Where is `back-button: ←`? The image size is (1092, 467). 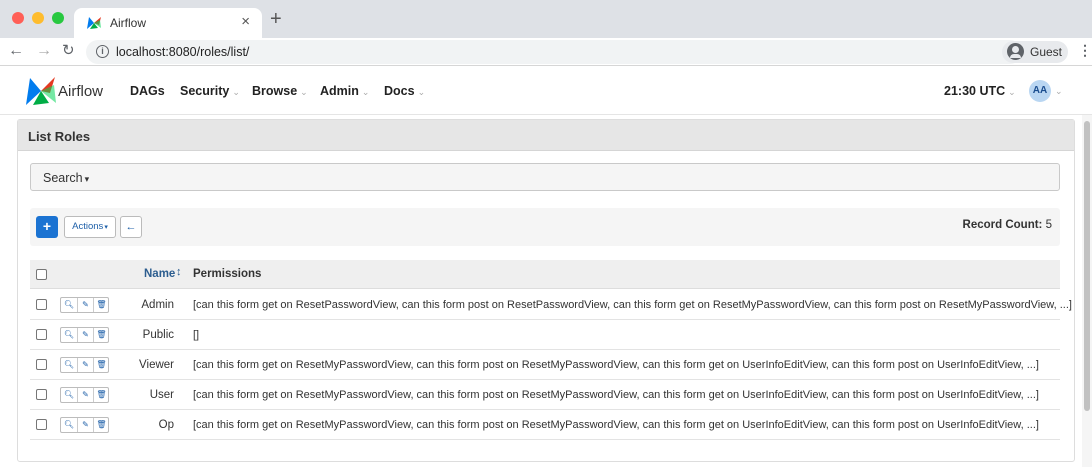
back-button: ← is located at coordinates (131, 227).